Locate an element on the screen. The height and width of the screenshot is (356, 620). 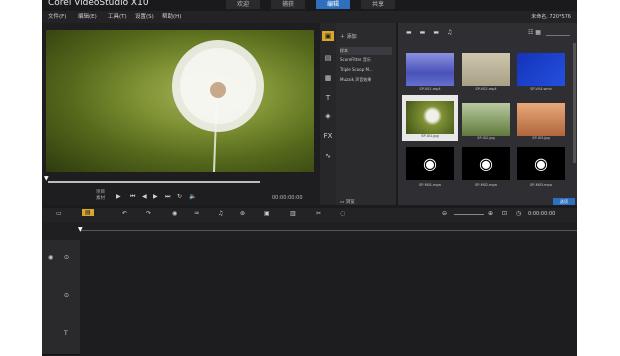
mode-switch: 项目 素材 is located at coordinates (100, 196).